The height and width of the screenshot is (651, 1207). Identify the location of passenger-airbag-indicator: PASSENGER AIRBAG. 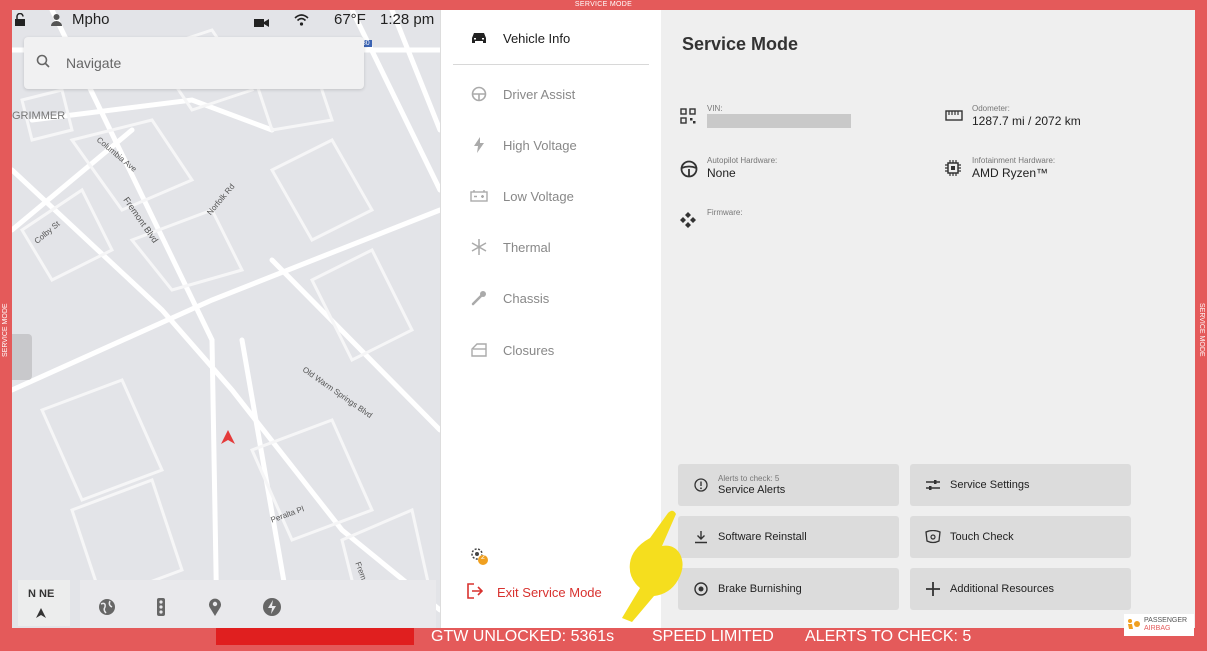
(1159, 625).